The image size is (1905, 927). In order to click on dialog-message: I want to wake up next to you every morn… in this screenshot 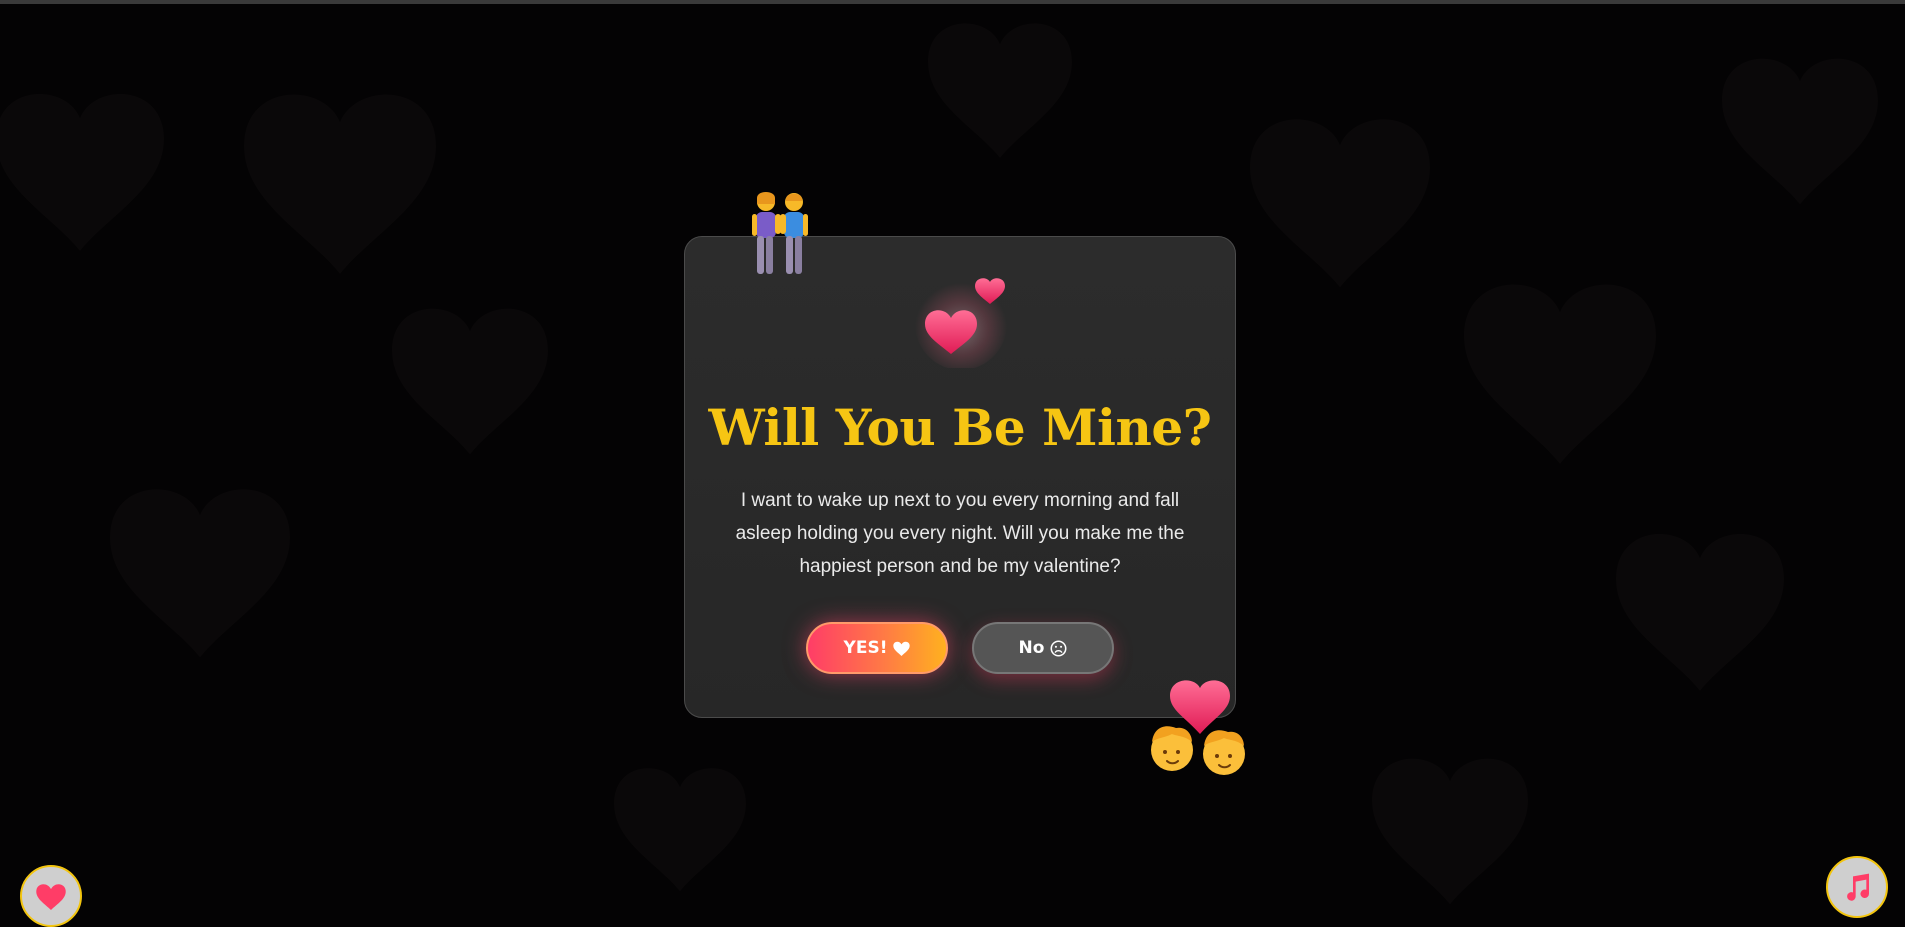, I will do `click(960, 533)`.